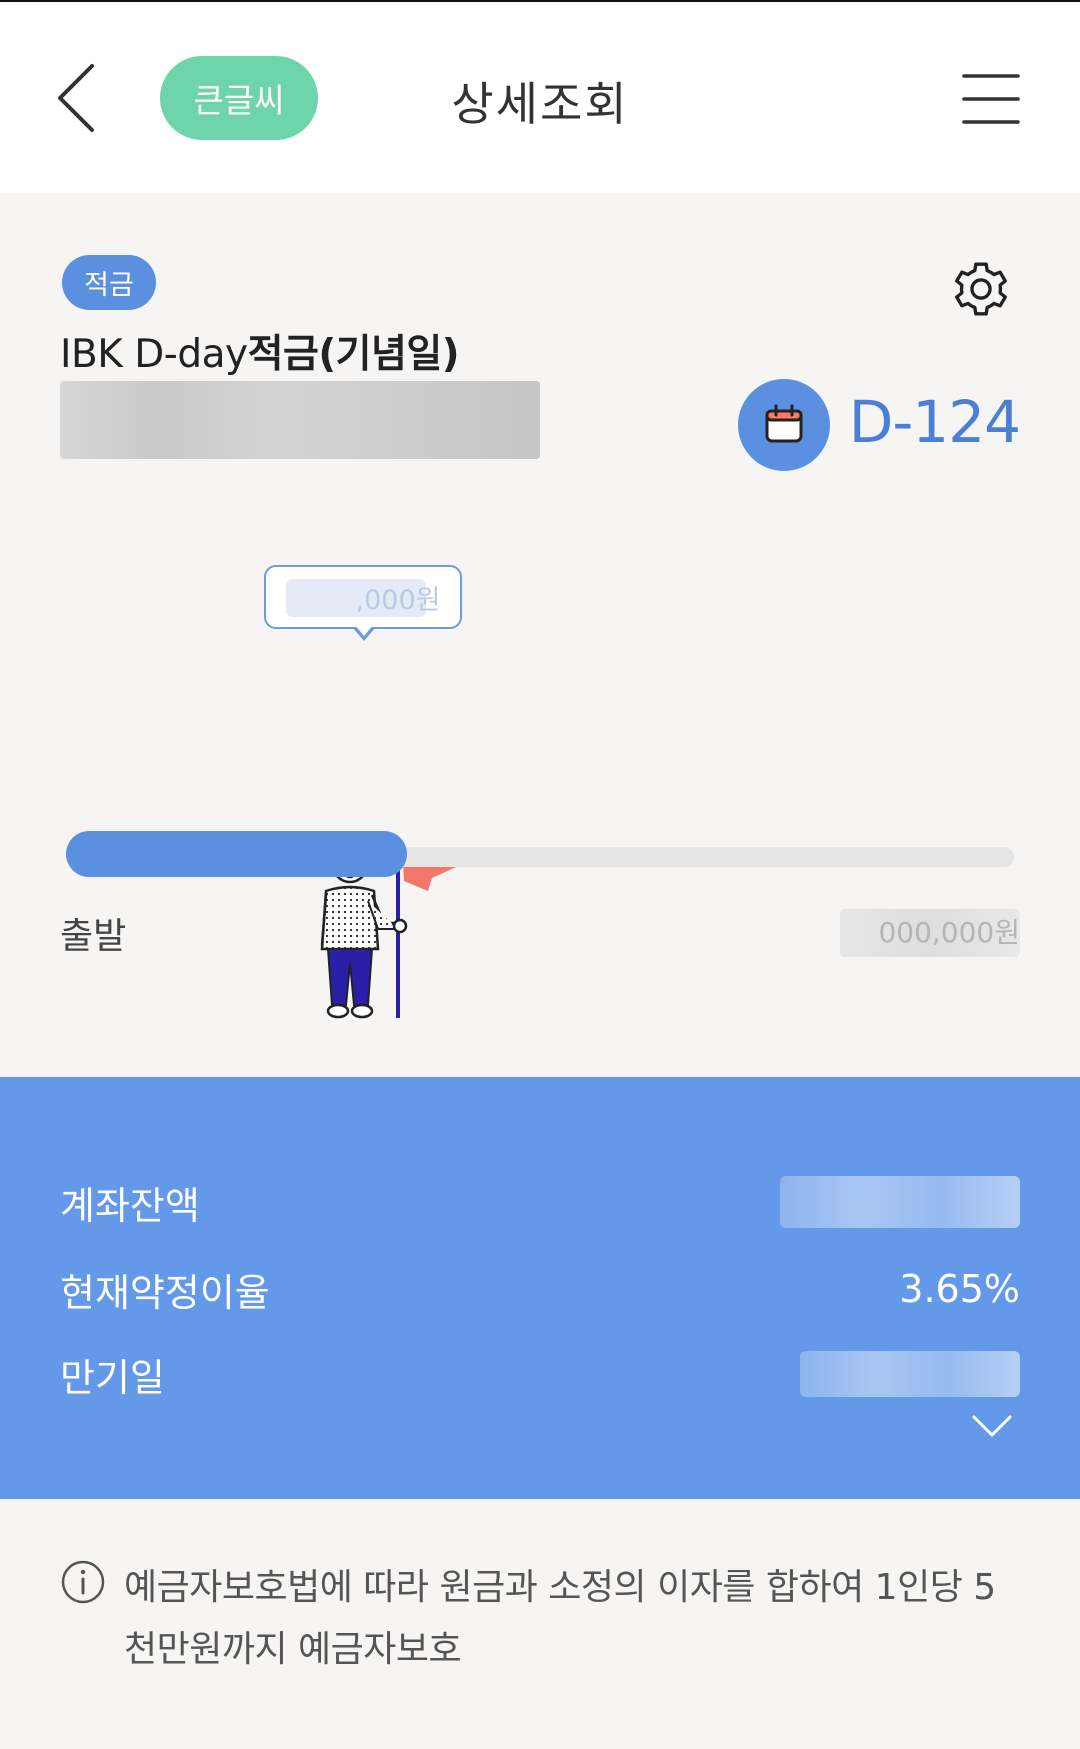 This screenshot has width=1080, height=1749. I want to click on menu-button, so click(991, 99).